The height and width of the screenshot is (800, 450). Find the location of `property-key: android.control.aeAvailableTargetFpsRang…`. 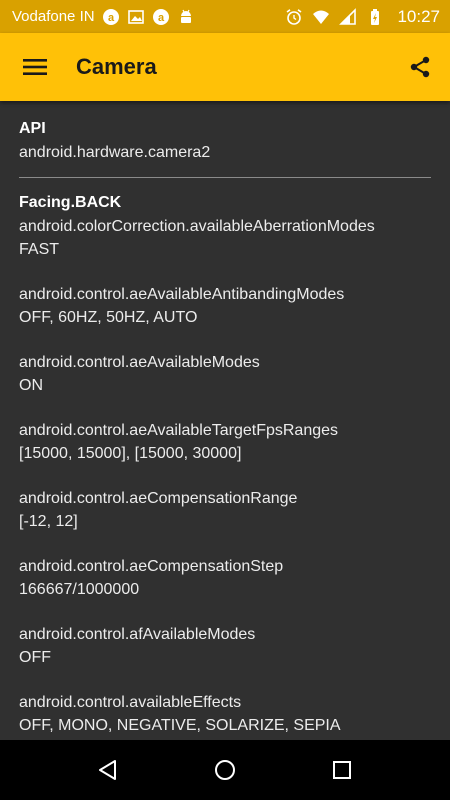

property-key: android.control.aeAvailableTargetFpsRang… is located at coordinates (179, 430).